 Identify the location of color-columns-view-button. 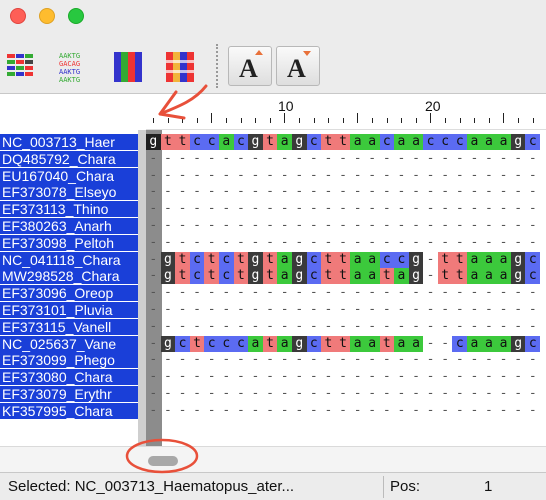
(129, 66).